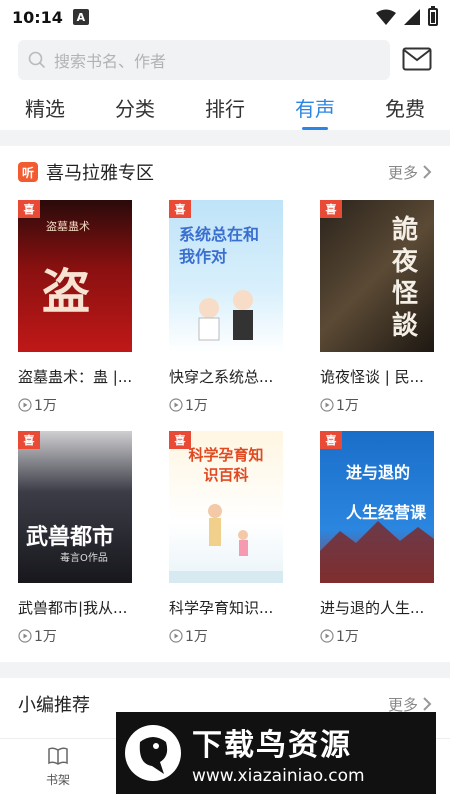  I want to click on book-cover: 喜 科学孕育知识百科, so click(226, 507).